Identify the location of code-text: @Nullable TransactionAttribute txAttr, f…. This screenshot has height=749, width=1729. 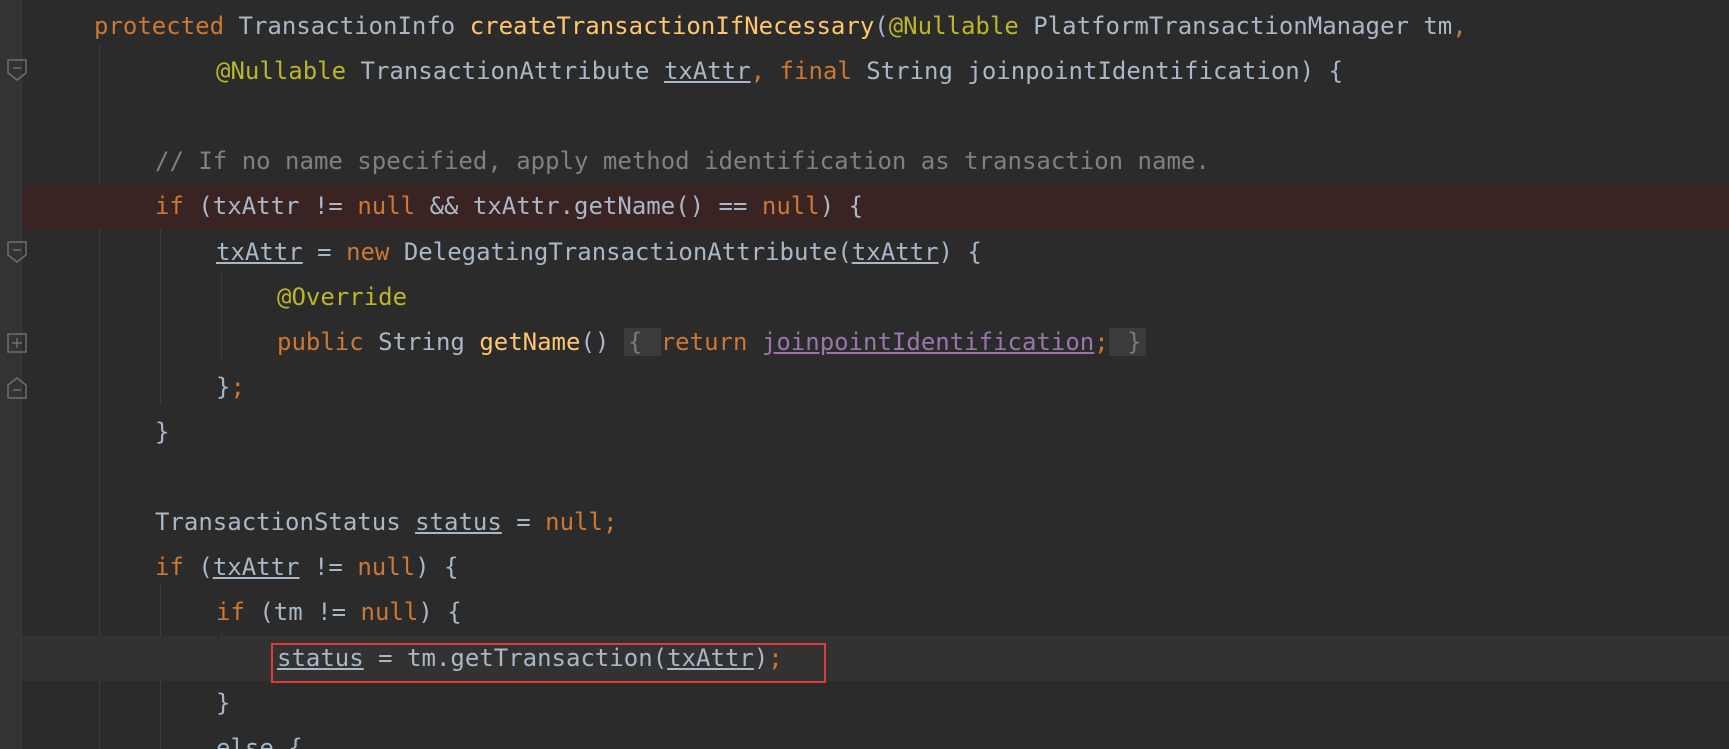
(779, 71).